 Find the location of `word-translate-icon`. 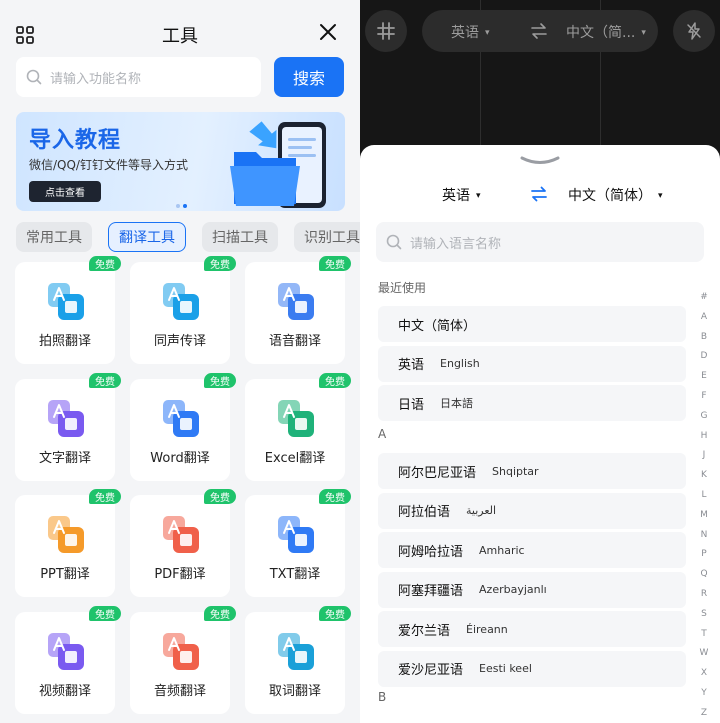

word-translate-icon is located at coordinates (181, 418).